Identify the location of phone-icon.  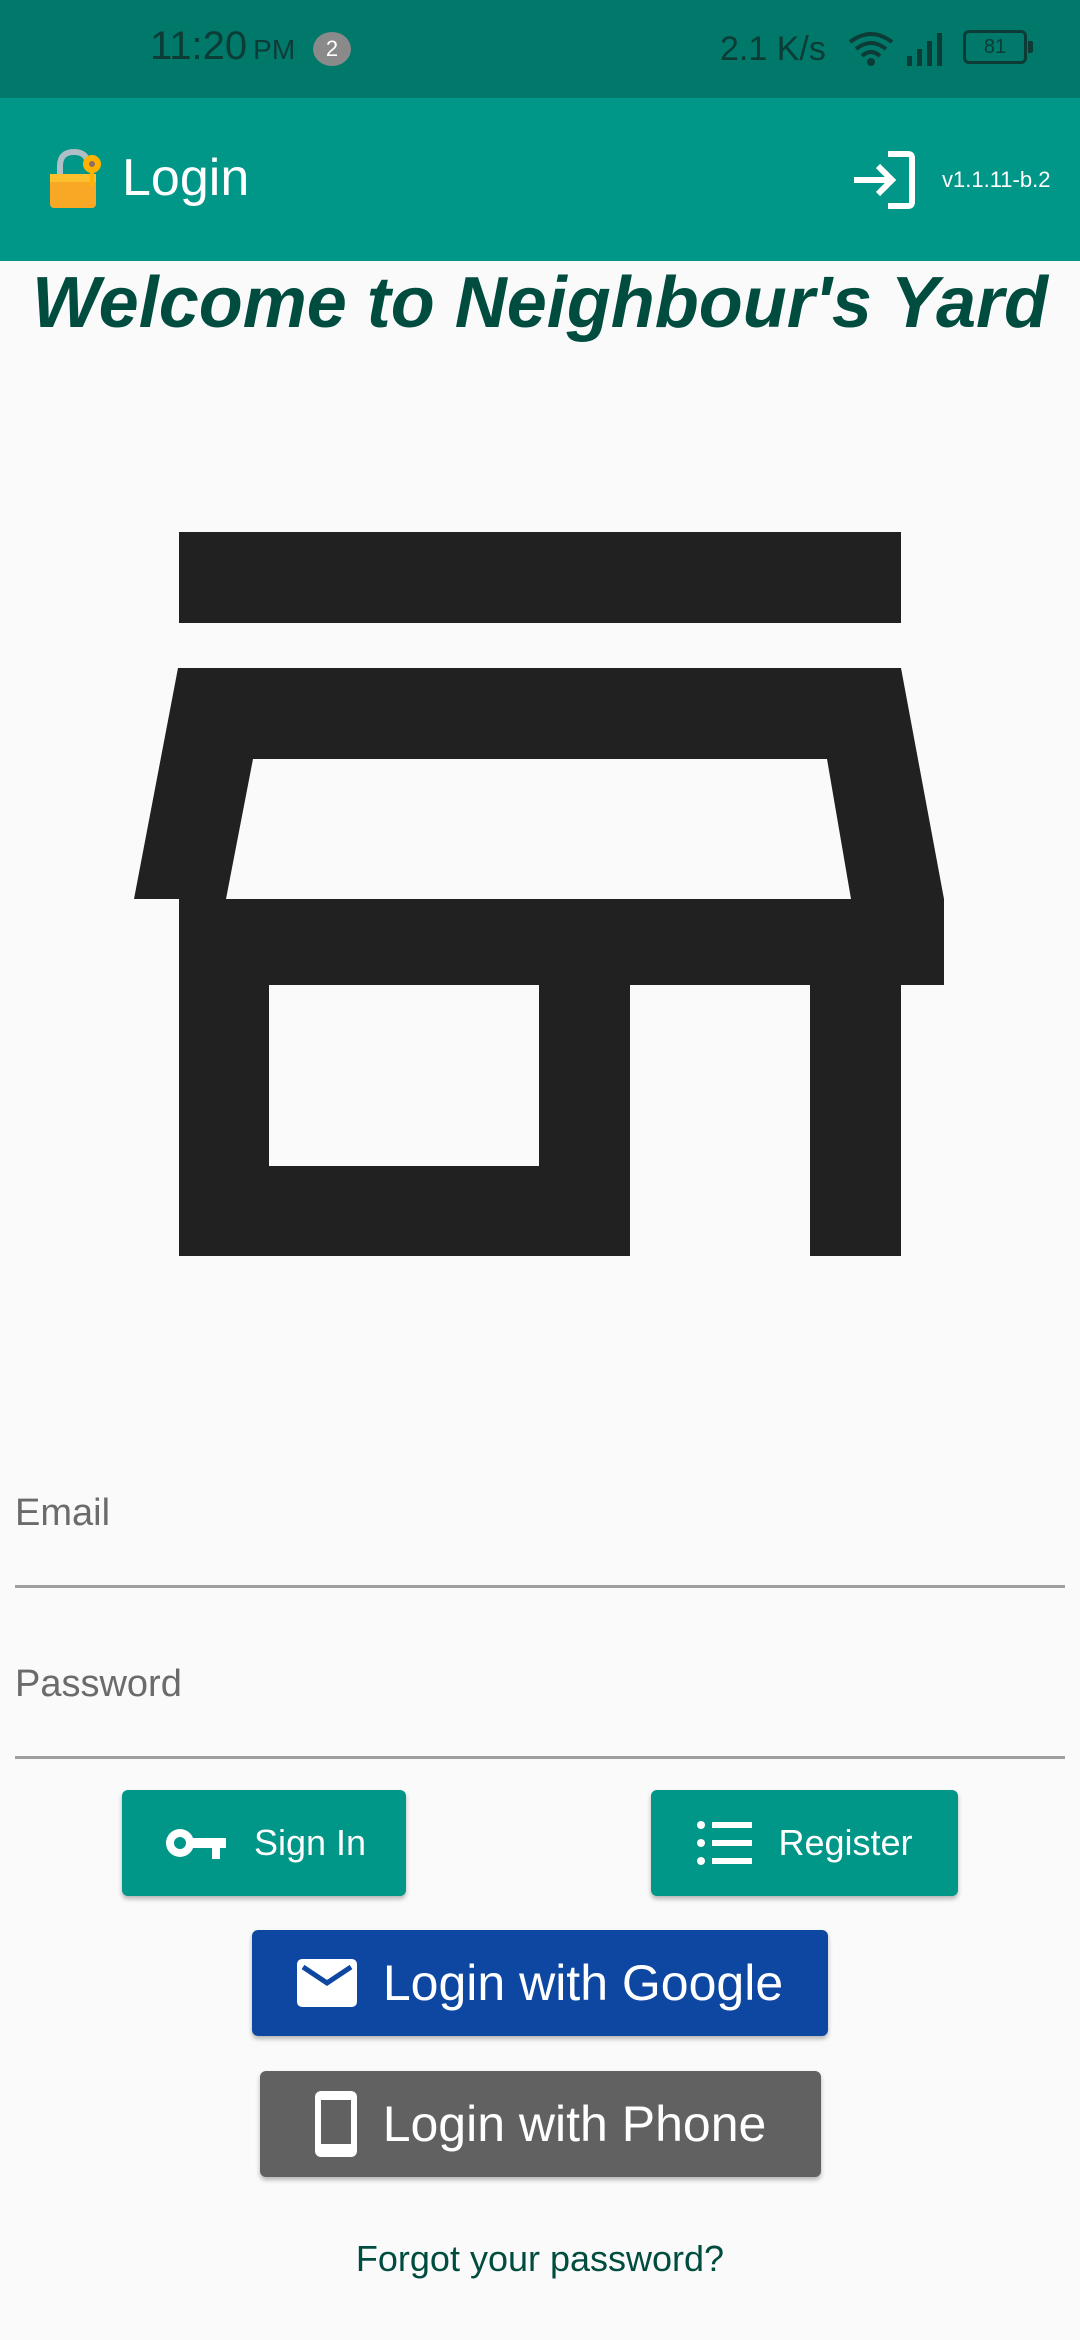
(335, 2124).